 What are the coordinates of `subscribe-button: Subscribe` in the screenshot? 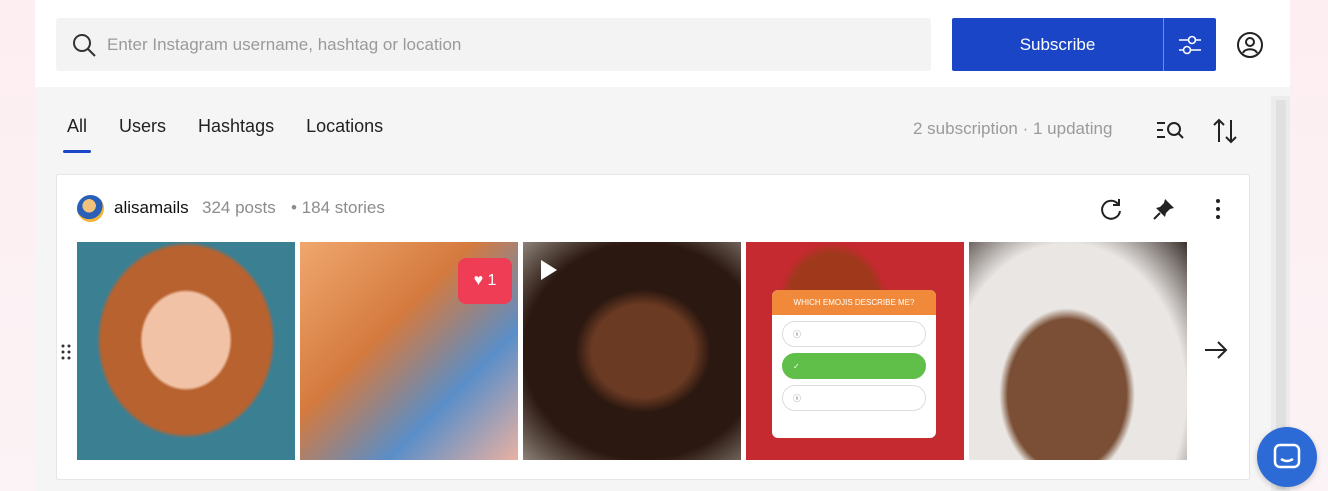 It's located at (1057, 44).